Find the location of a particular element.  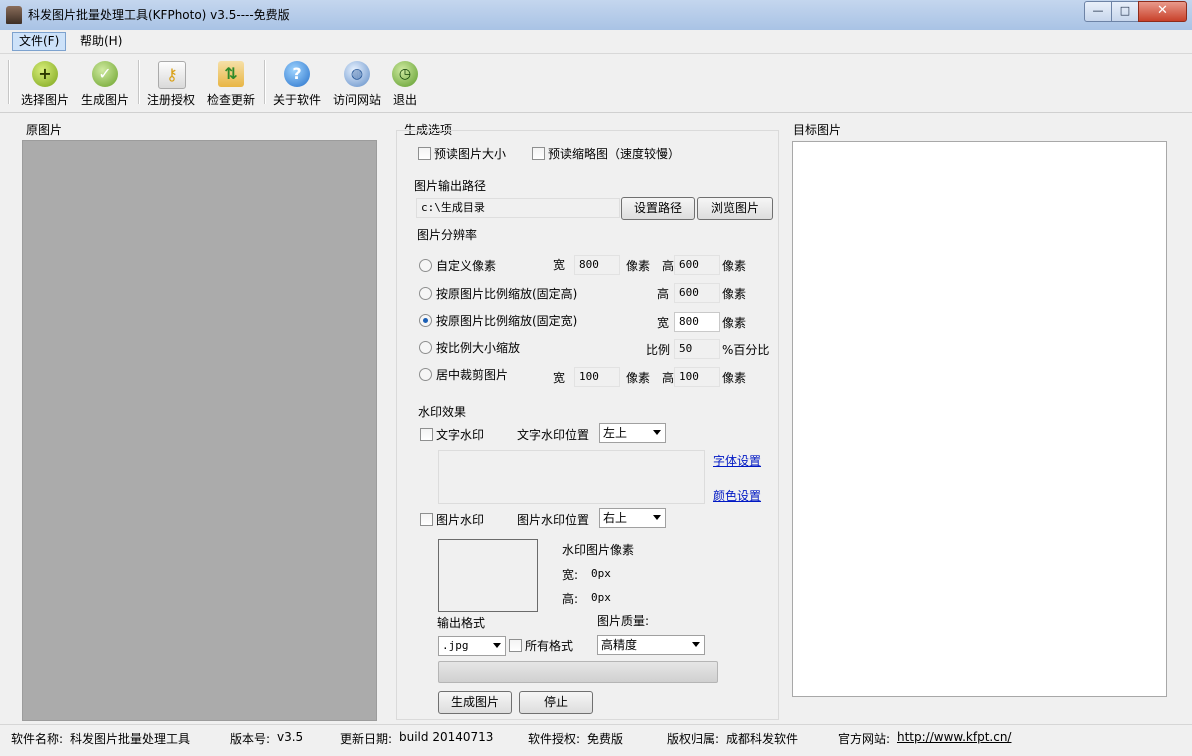

quality-label: 图片质量: is located at coordinates (623, 621).